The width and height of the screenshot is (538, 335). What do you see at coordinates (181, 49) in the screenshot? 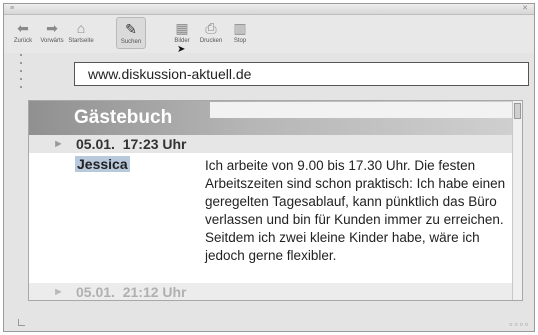
I see `mouse-cursor-icon: ➤` at bounding box center [181, 49].